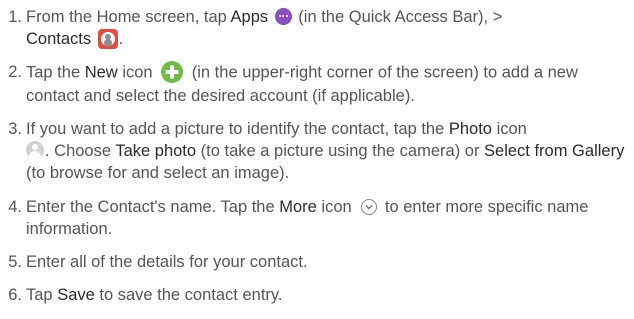  I want to click on new-icon, so click(172, 72).